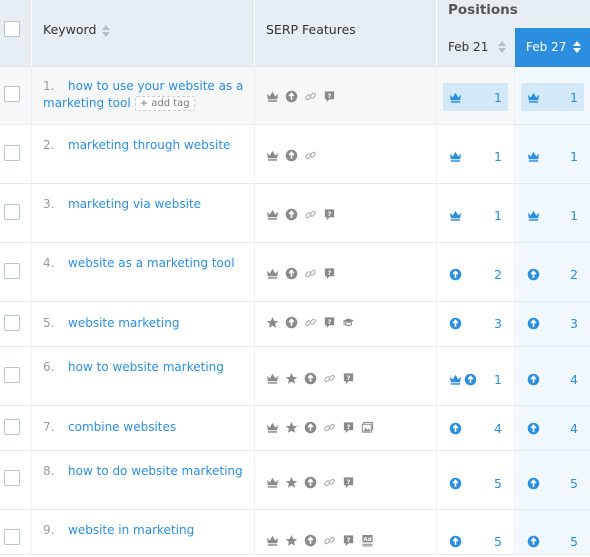 Image resolution: width=590 pixels, height=557 pixels. What do you see at coordinates (151, 263) in the screenshot?
I see `keyword-link: website as a marketing tool` at bounding box center [151, 263].